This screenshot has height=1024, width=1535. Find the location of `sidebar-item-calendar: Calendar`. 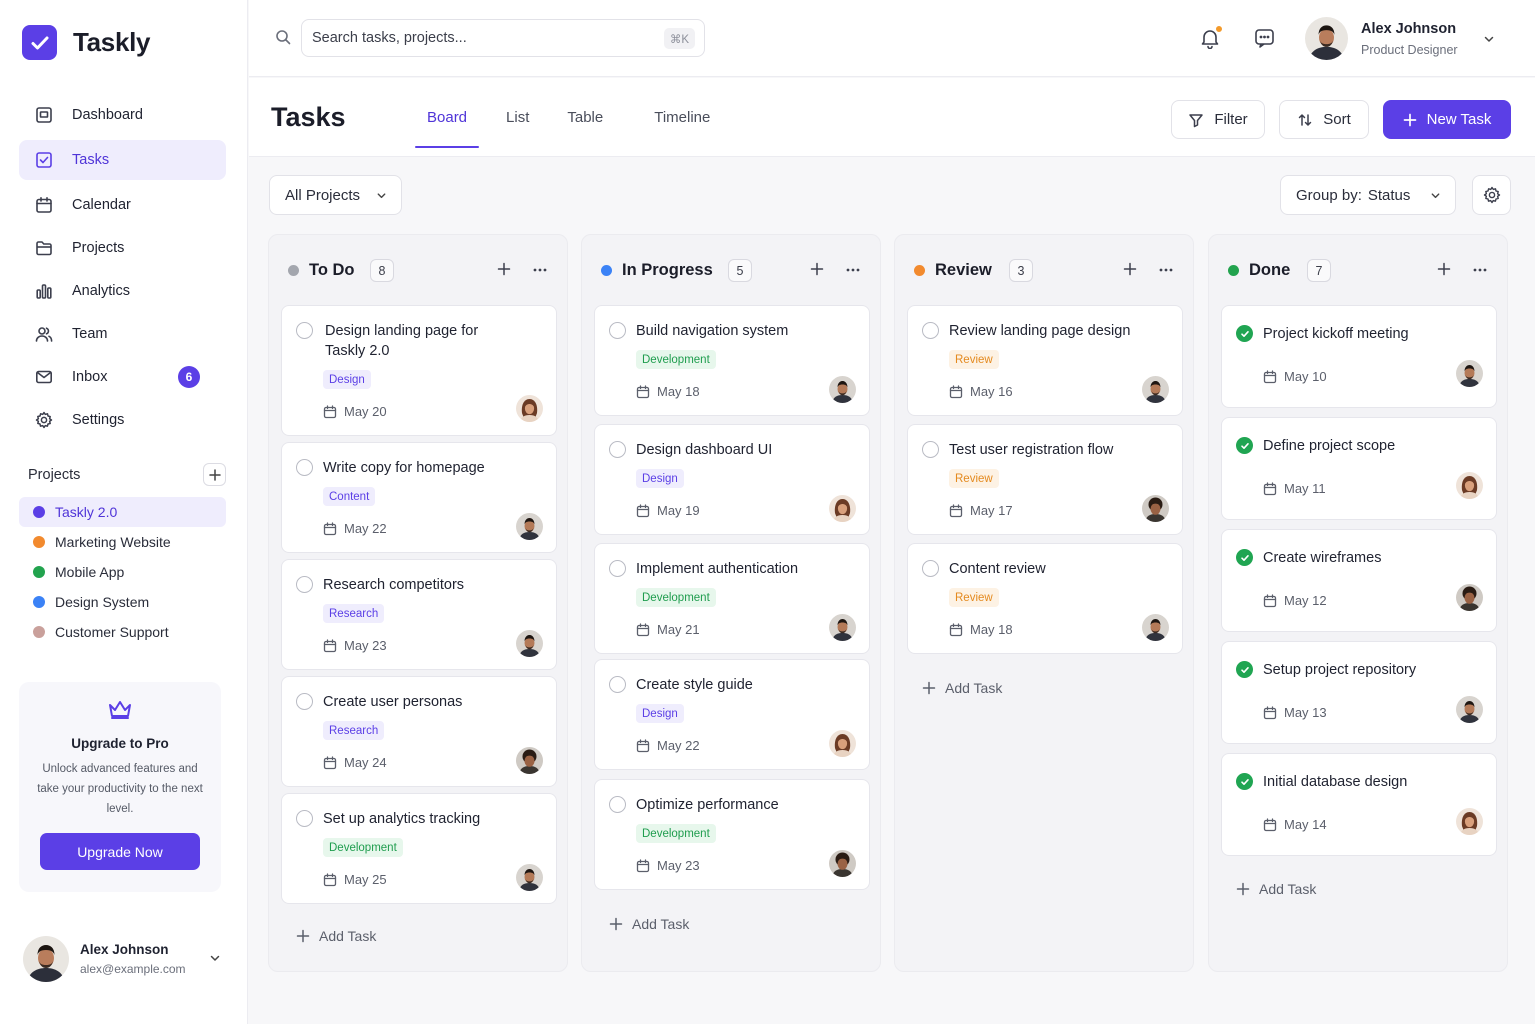

sidebar-item-calendar: Calendar is located at coordinates (122, 205).